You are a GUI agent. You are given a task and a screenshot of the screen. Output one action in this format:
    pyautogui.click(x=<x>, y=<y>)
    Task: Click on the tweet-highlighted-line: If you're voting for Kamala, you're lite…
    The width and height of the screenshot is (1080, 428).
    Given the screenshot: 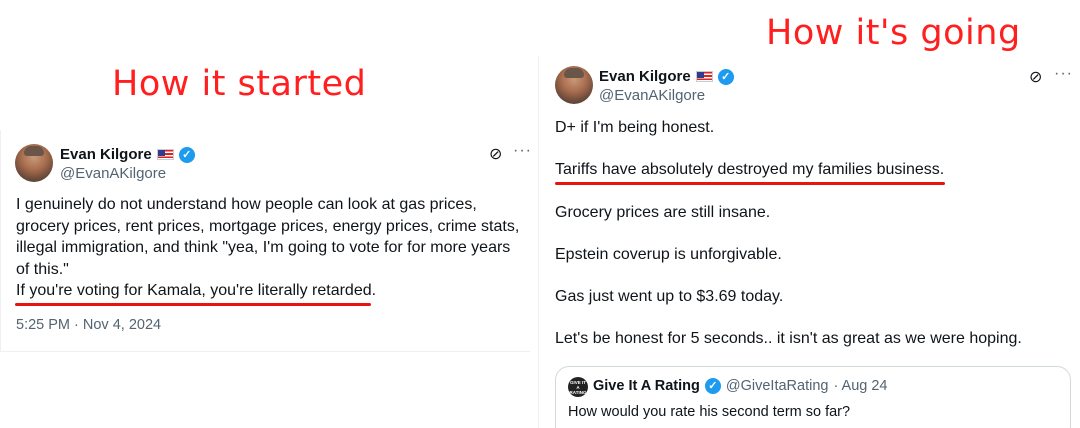 What is the action you would take?
    pyautogui.click(x=196, y=290)
    